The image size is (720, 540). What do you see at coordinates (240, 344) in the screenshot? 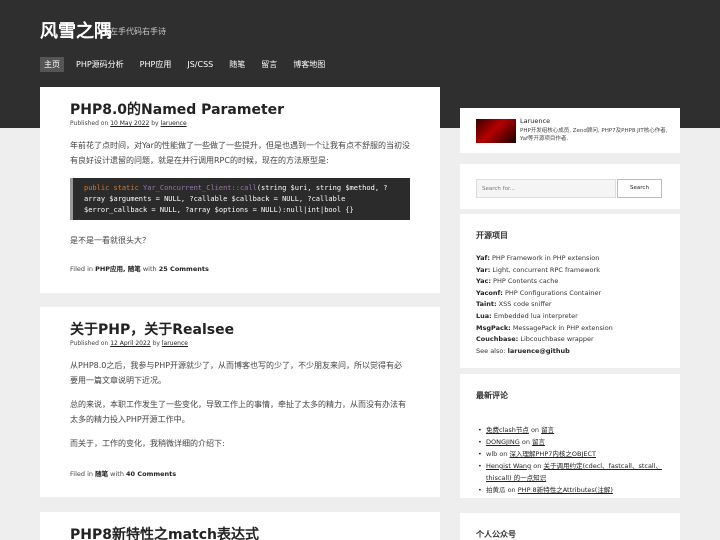
I see `post-meta: Published on 12 April 2022 by laruence` at bounding box center [240, 344].